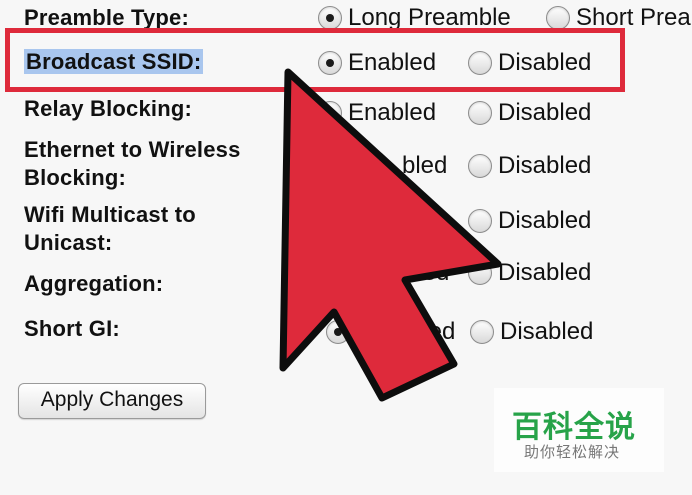 Image resolution: width=692 pixels, height=495 pixels. What do you see at coordinates (572, 452) in the screenshot?
I see `watermark-subtitle: 助你轻松解决` at bounding box center [572, 452].